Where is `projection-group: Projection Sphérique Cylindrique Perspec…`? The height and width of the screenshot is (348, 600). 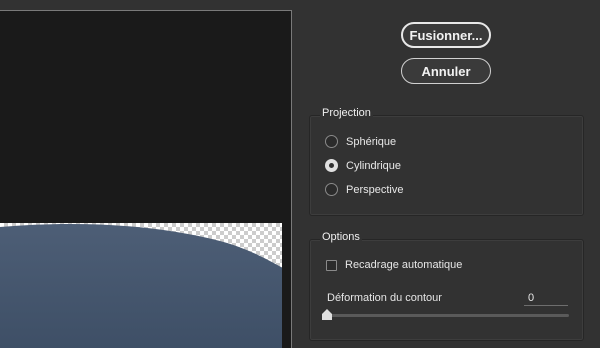
projection-group: Projection Sphérique Cylindrique Perspec… is located at coordinates (446, 161).